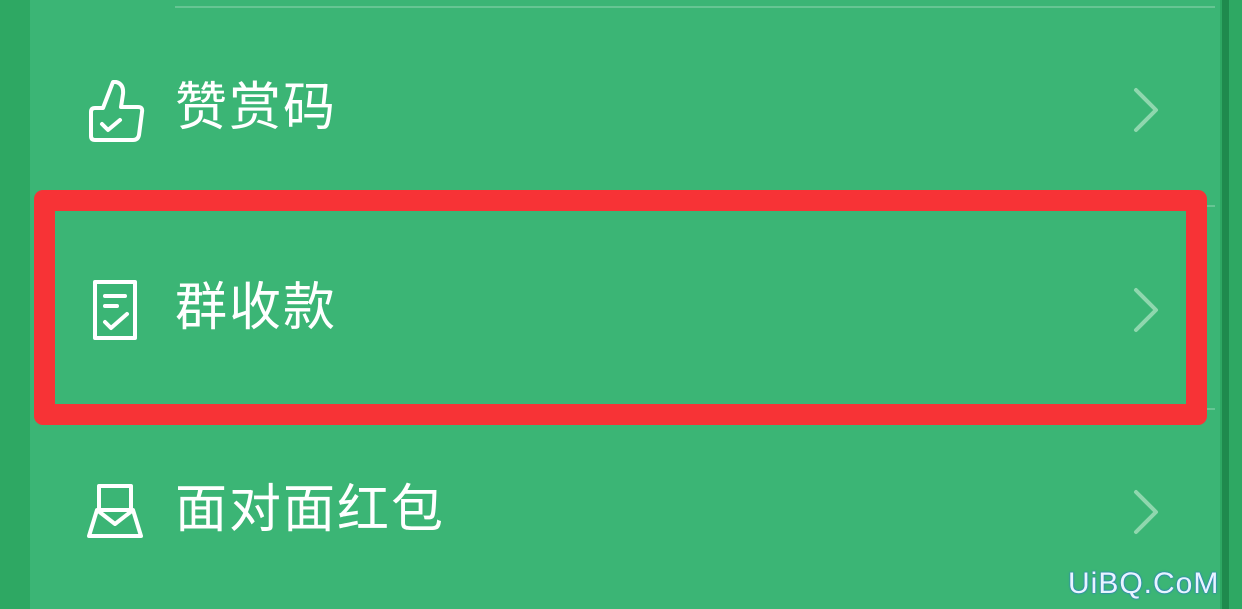  I want to click on divider-top, so click(695, 7).